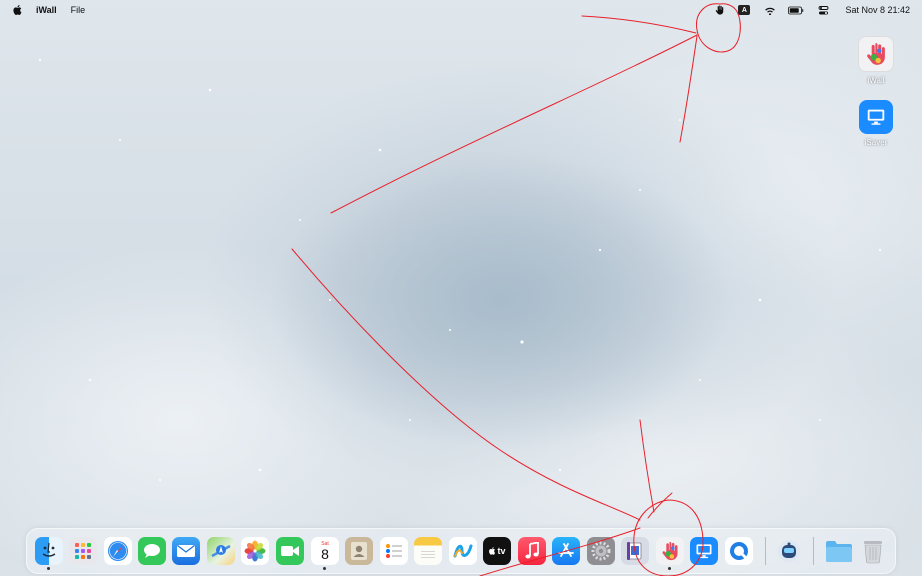 The image size is (922, 576). I want to click on isaver-monitor-icon, so click(704, 551).